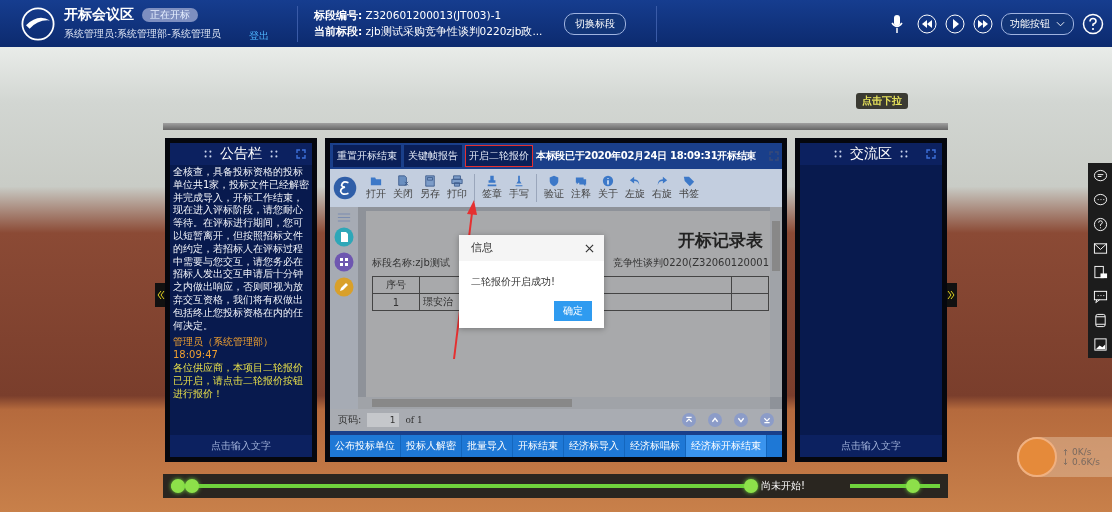  Describe the element at coordinates (608, 188) in the screenshot. I see `toolbar-button: 关于` at that location.